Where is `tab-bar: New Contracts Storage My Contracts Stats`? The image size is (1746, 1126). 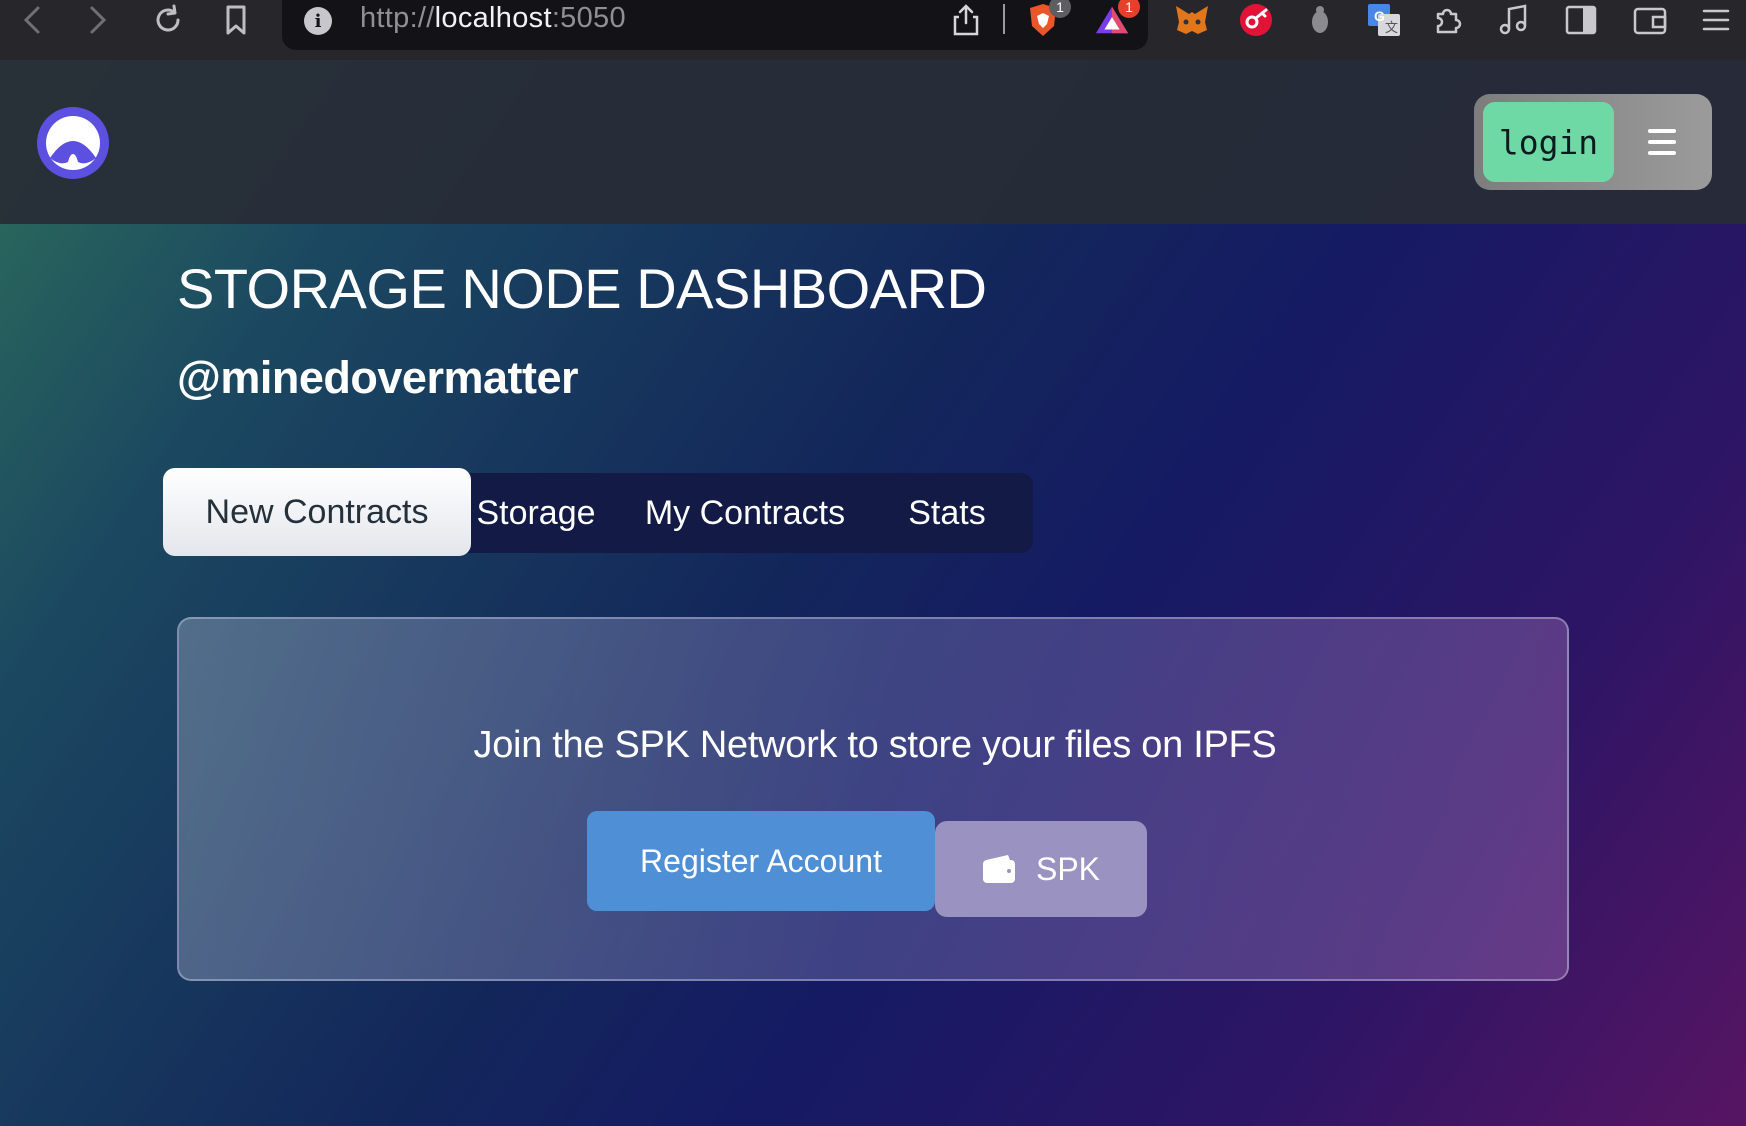
tab-bar: New Contracts Storage My Contracts Stats is located at coordinates (598, 512).